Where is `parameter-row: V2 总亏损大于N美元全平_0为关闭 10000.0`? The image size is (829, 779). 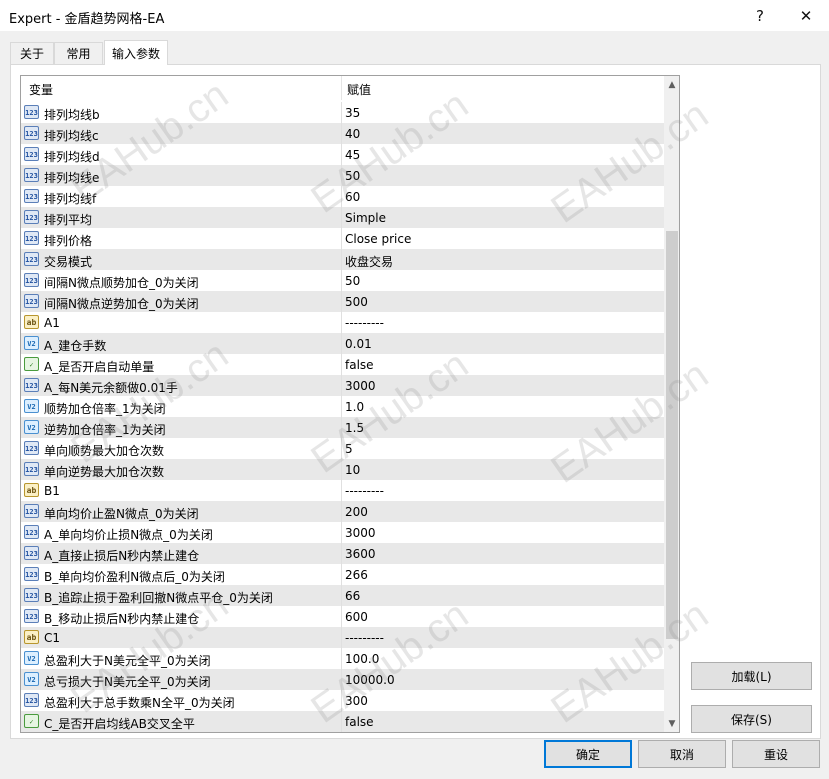
parameter-row: V2 总亏损大于N美元全平_0为关闭 10000.0 is located at coordinates (342, 679).